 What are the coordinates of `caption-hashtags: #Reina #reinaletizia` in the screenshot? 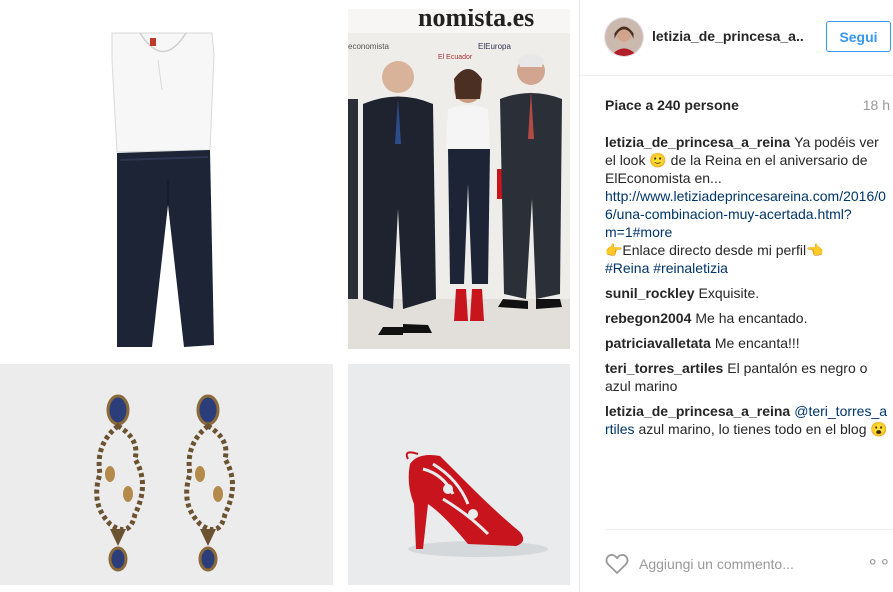 It's located at (747, 268).